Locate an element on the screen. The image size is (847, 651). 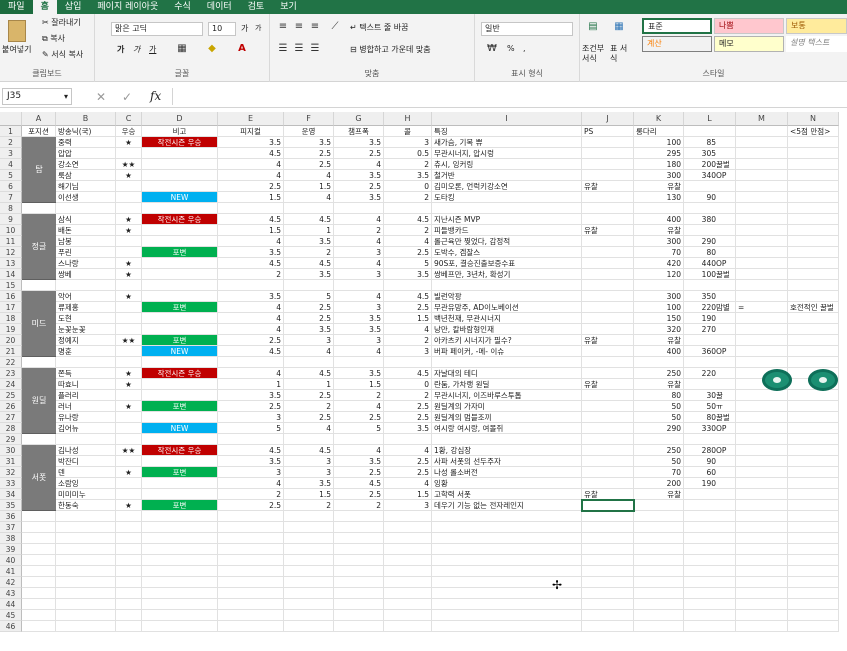
row-header: 13 is located at coordinates (11, 263).